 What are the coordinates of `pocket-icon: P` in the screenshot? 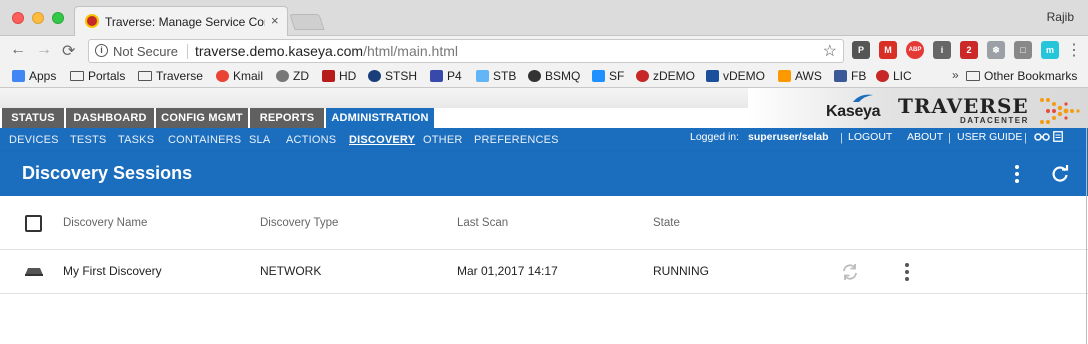 It's located at (861, 50).